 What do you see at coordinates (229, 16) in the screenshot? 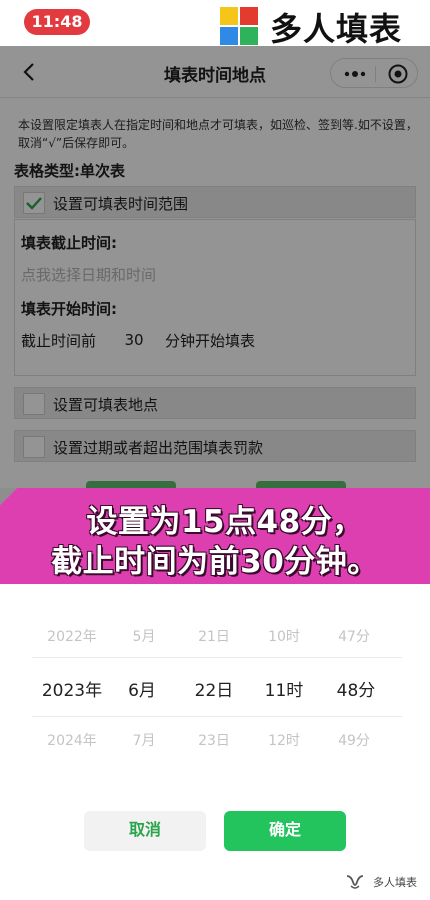
I see `logo-block-yellow` at bounding box center [229, 16].